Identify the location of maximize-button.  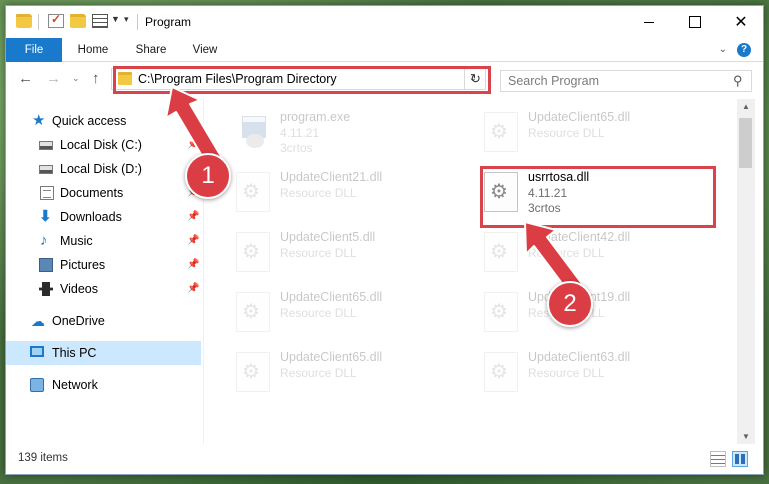
(695, 22).